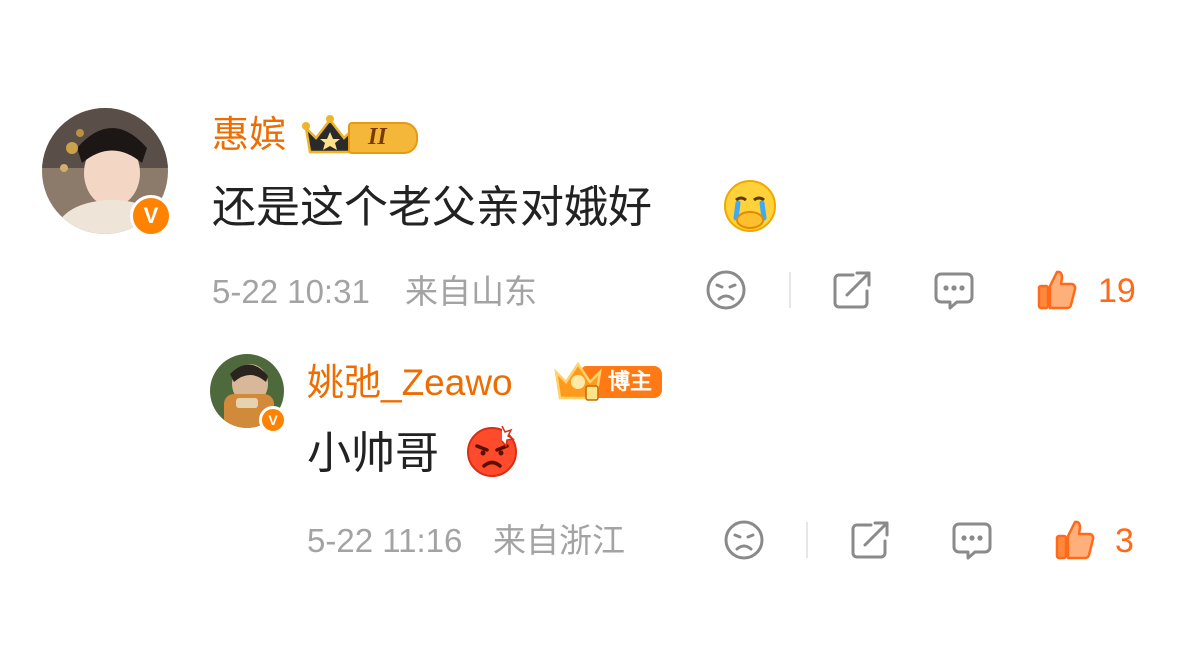  What do you see at coordinates (750, 206) in the screenshot?
I see `crying-emoji-icon` at bounding box center [750, 206].